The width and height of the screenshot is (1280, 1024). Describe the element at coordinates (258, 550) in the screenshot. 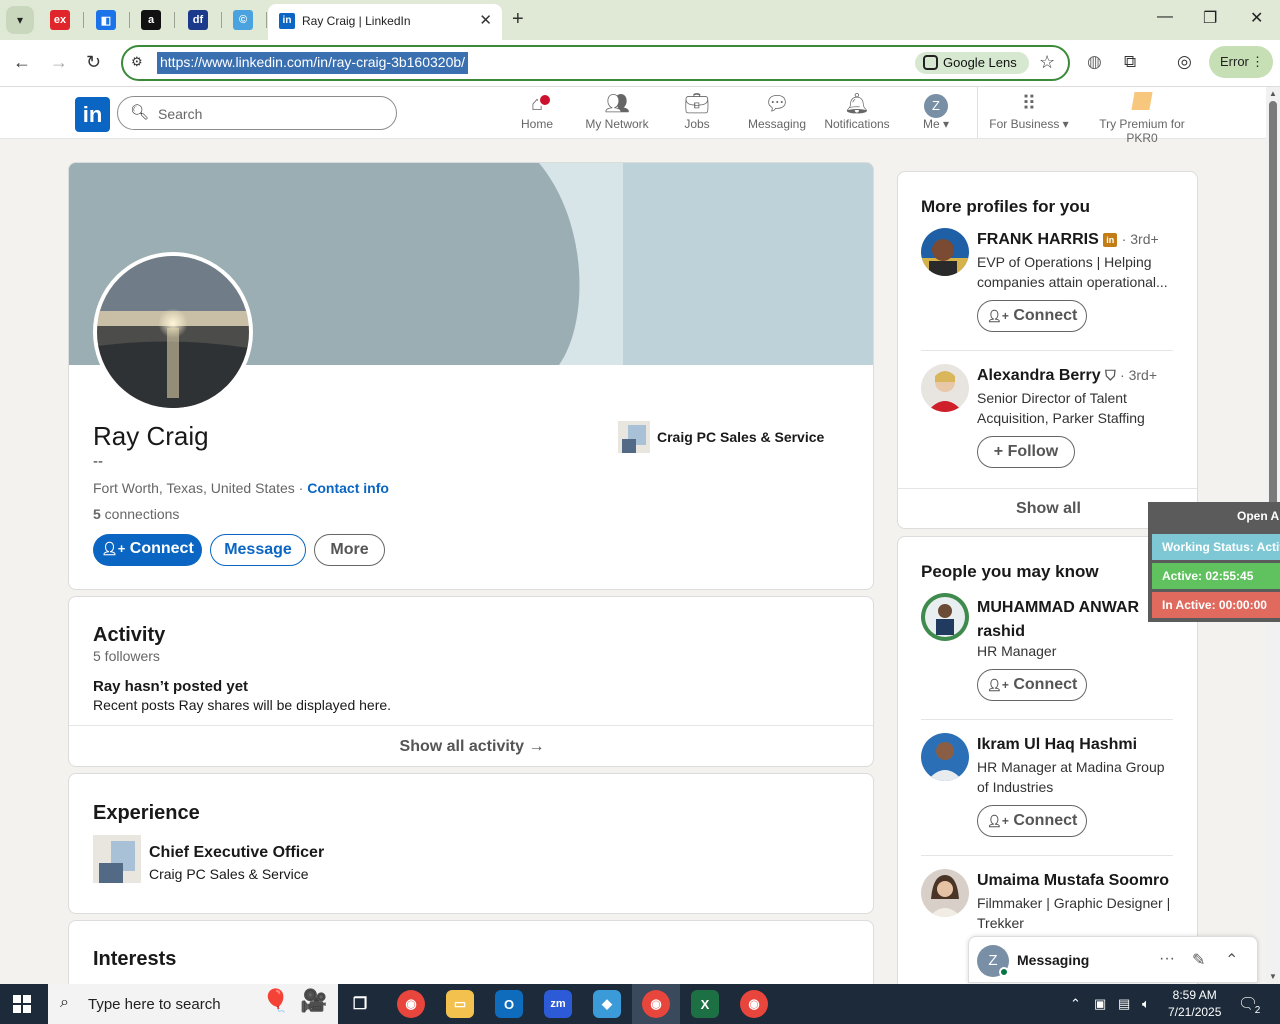

I see `message-button: Message` at that location.